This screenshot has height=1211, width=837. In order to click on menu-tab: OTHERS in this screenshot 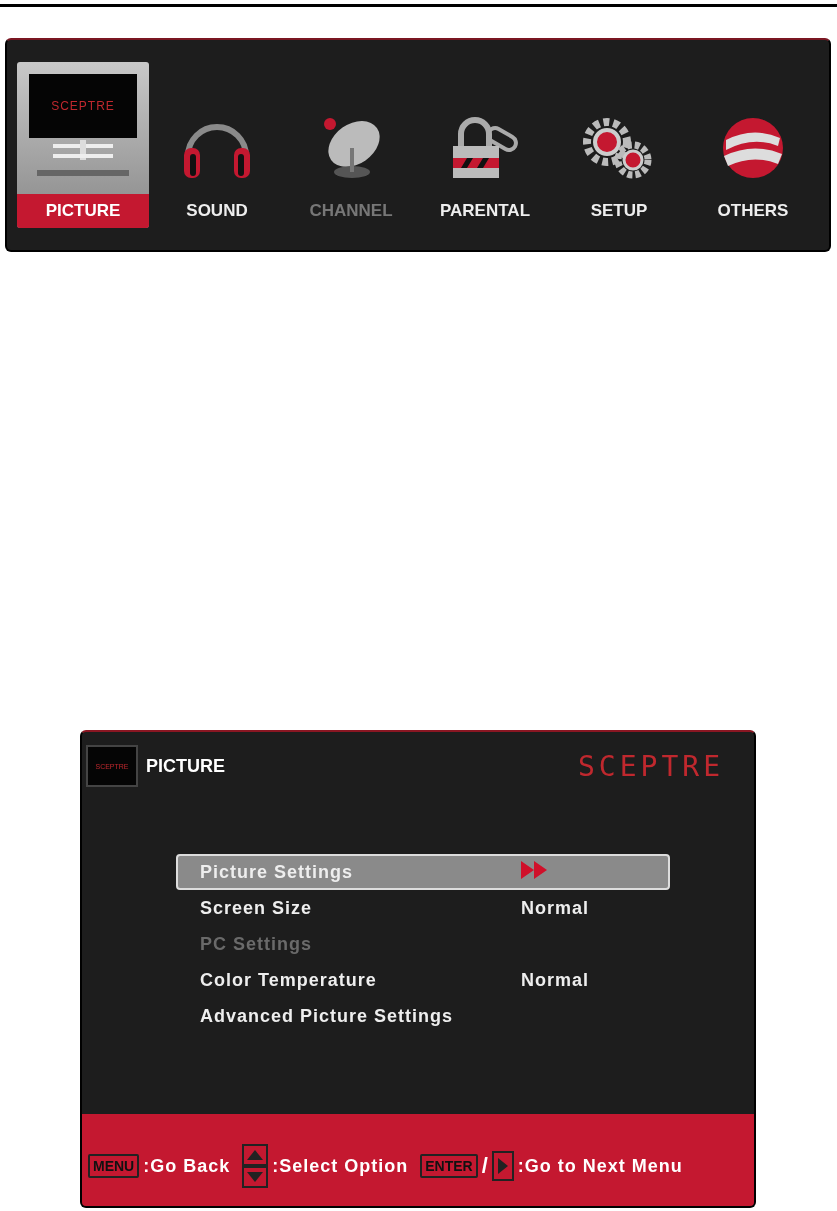, I will do `click(753, 145)`.